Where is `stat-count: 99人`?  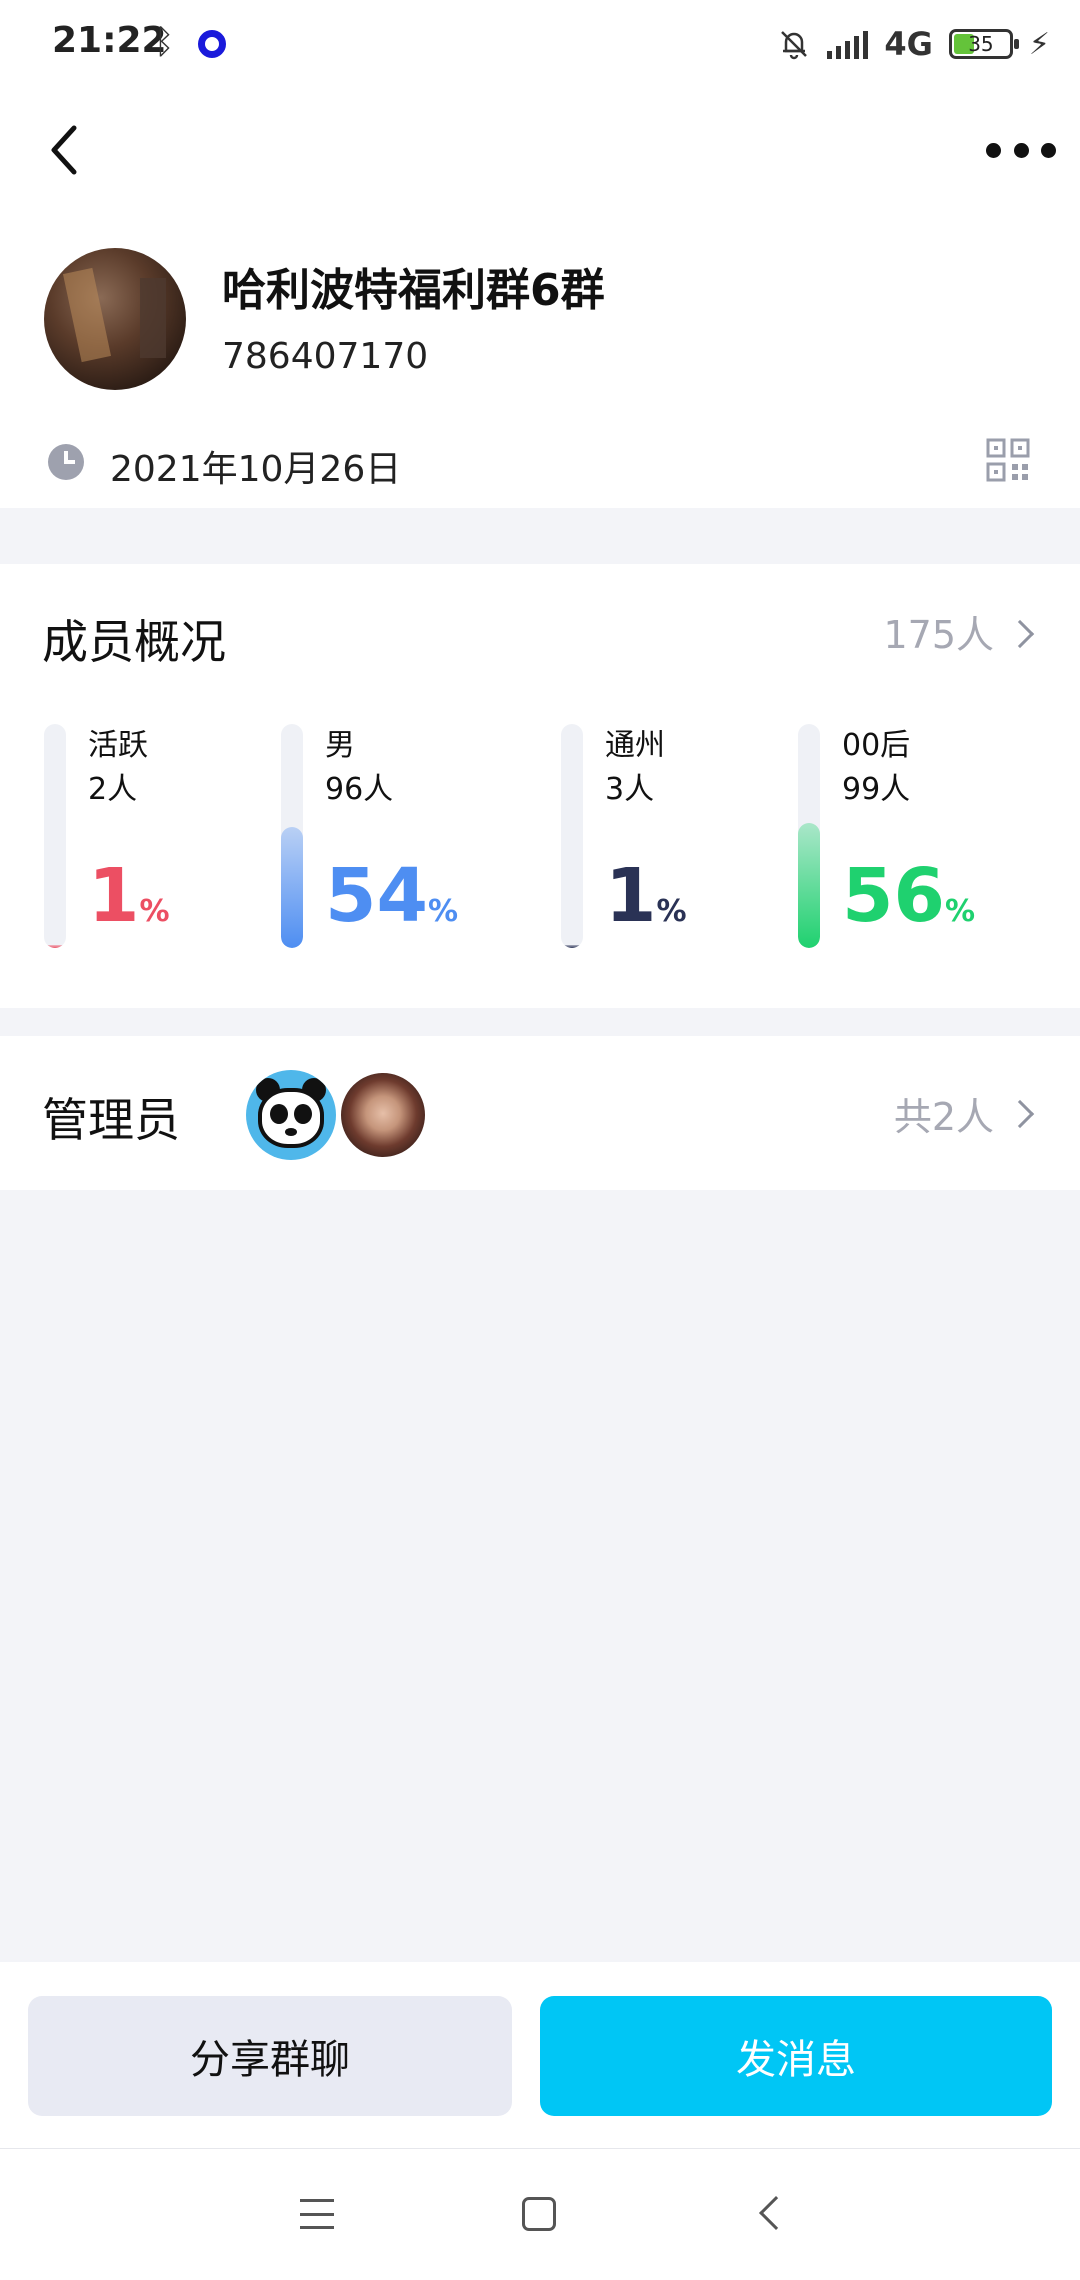 stat-count: 99人 is located at coordinates (876, 789).